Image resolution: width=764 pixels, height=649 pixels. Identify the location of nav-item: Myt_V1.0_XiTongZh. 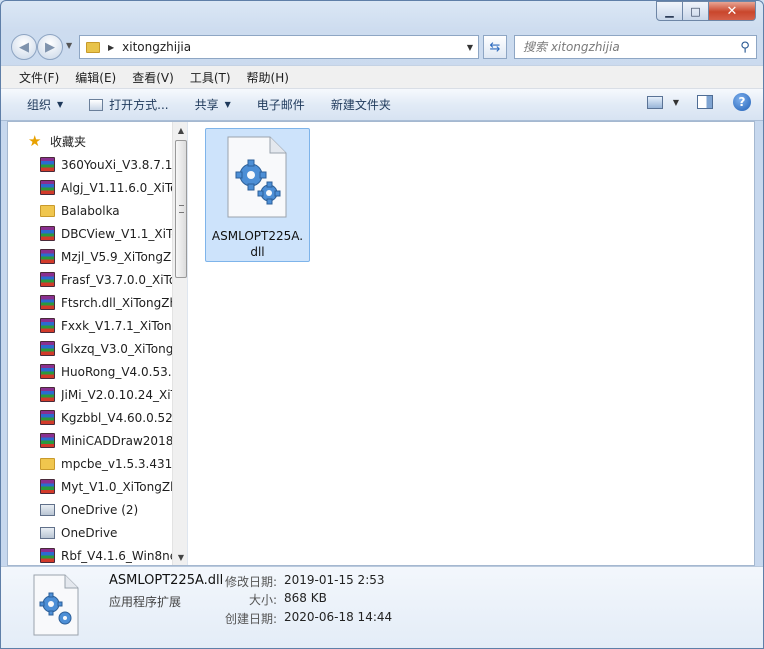
(90, 486).